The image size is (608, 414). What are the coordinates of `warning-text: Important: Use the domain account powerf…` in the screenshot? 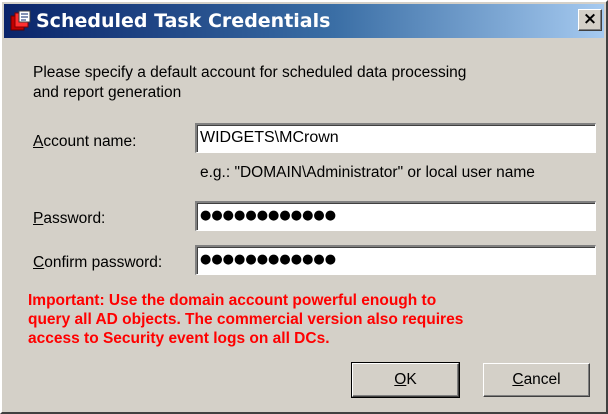 It's located at (246, 319).